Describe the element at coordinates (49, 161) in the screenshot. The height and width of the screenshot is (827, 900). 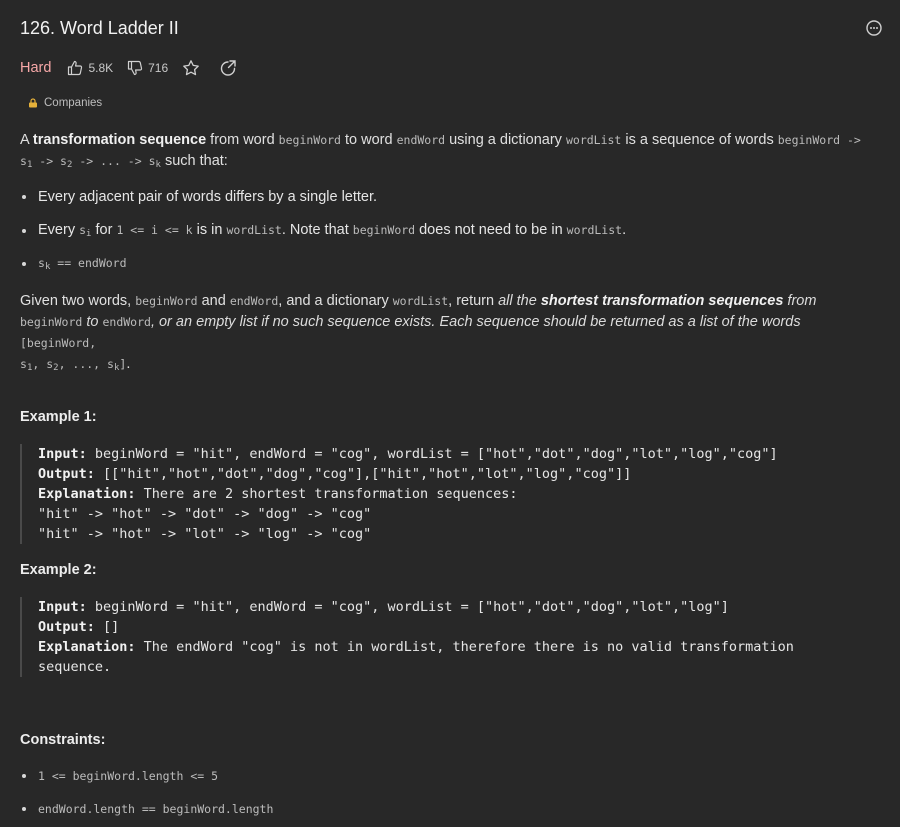
I see `inline-code: -> s` at that location.